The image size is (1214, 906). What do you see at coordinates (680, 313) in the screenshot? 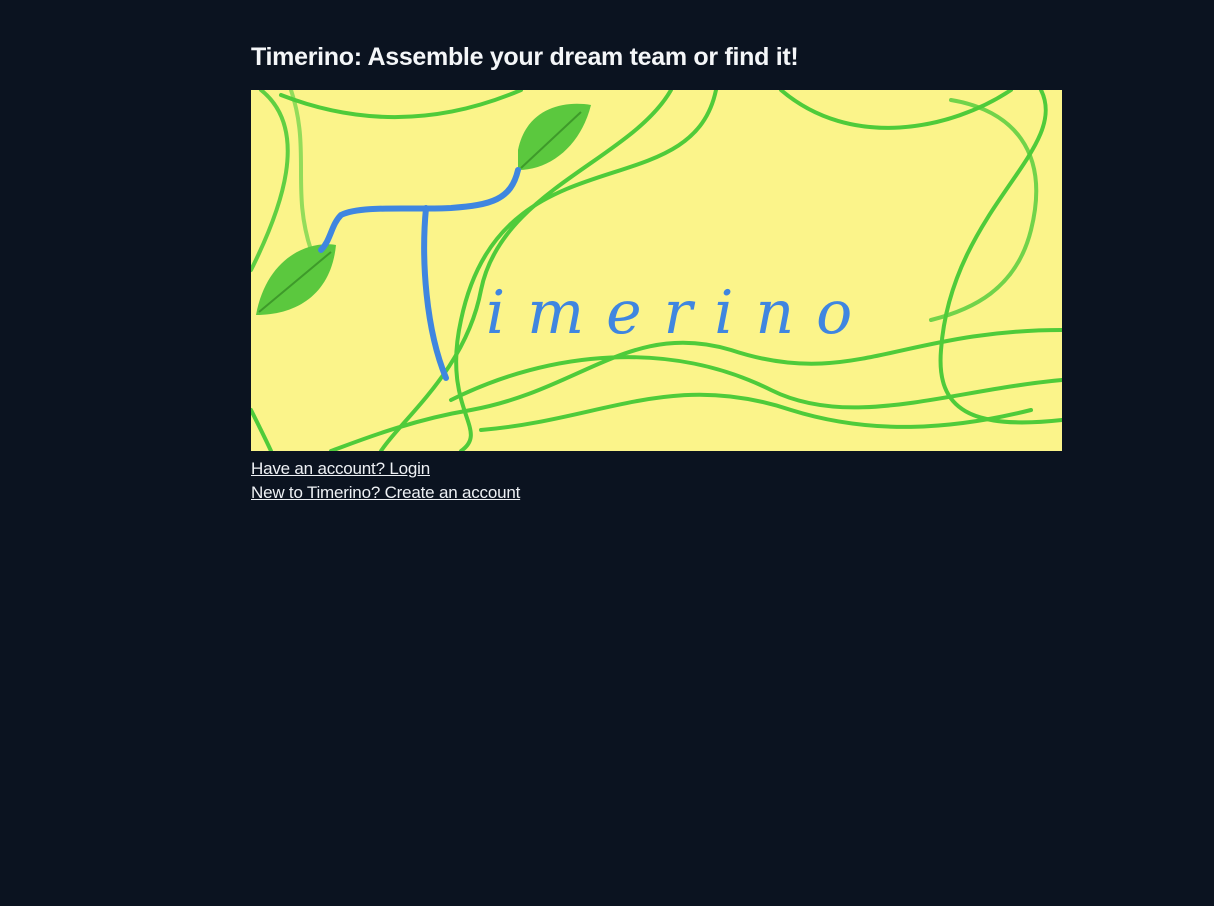
I see `logo-text: imerino` at bounding box center [680, 313].